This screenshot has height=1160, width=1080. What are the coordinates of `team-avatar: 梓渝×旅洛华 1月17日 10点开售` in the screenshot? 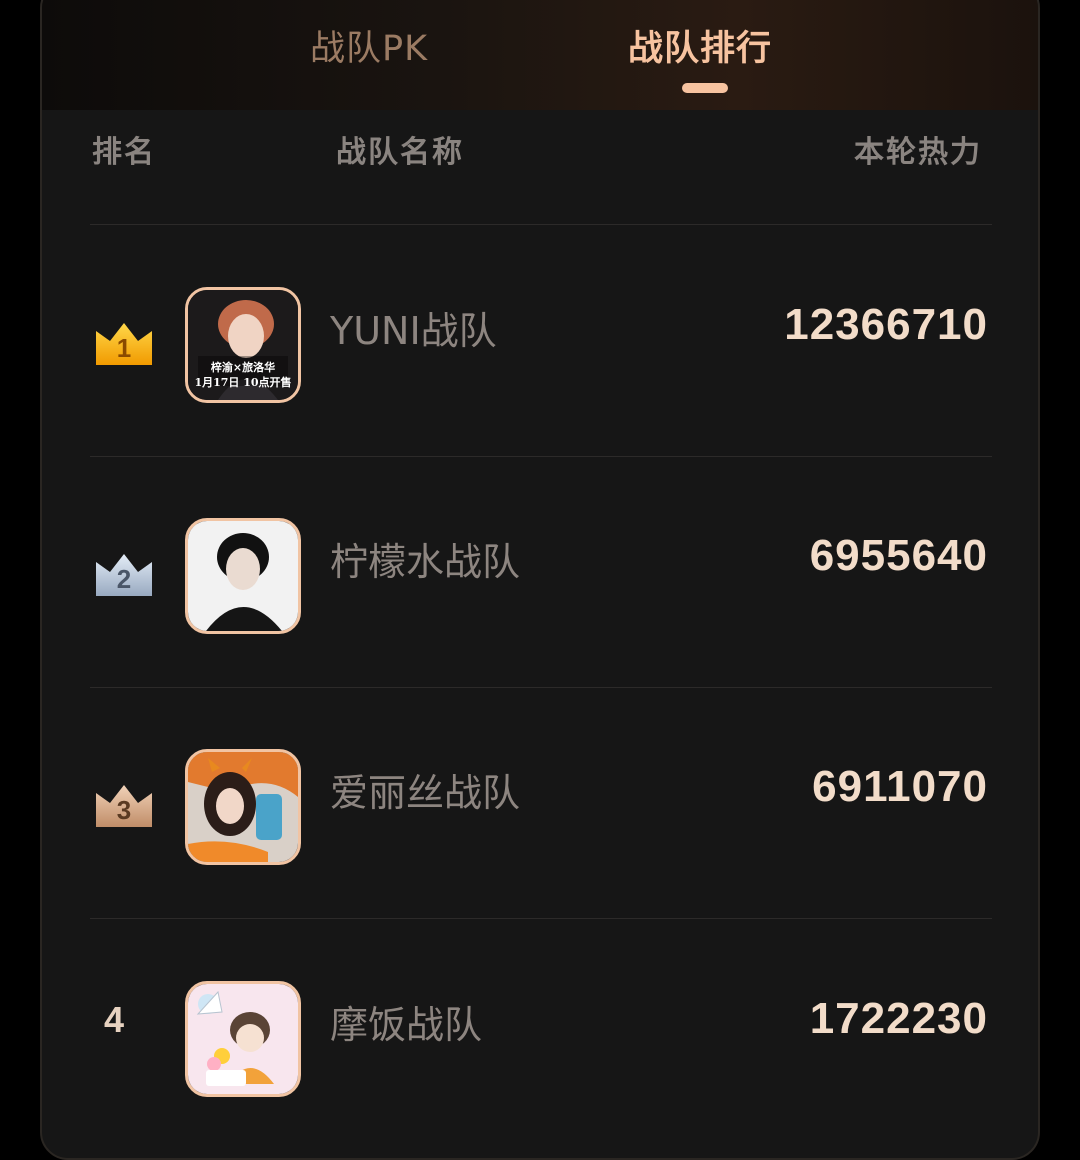 It's located at (243, 345).